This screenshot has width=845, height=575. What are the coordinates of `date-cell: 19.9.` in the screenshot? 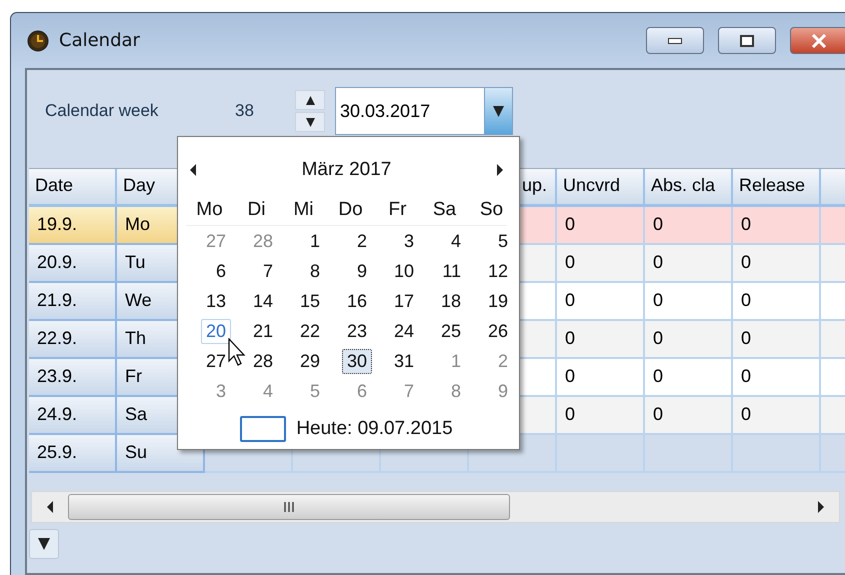 It's located at (73, 226).